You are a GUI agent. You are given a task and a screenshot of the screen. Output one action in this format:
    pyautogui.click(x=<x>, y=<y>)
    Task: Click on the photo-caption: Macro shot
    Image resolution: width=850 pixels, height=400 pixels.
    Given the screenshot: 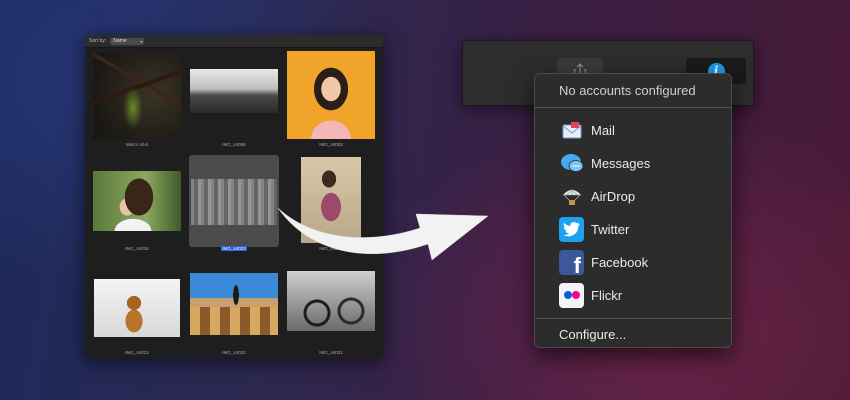 What is the action you would take?
    pyautogui.click(x=137, y=144)
    